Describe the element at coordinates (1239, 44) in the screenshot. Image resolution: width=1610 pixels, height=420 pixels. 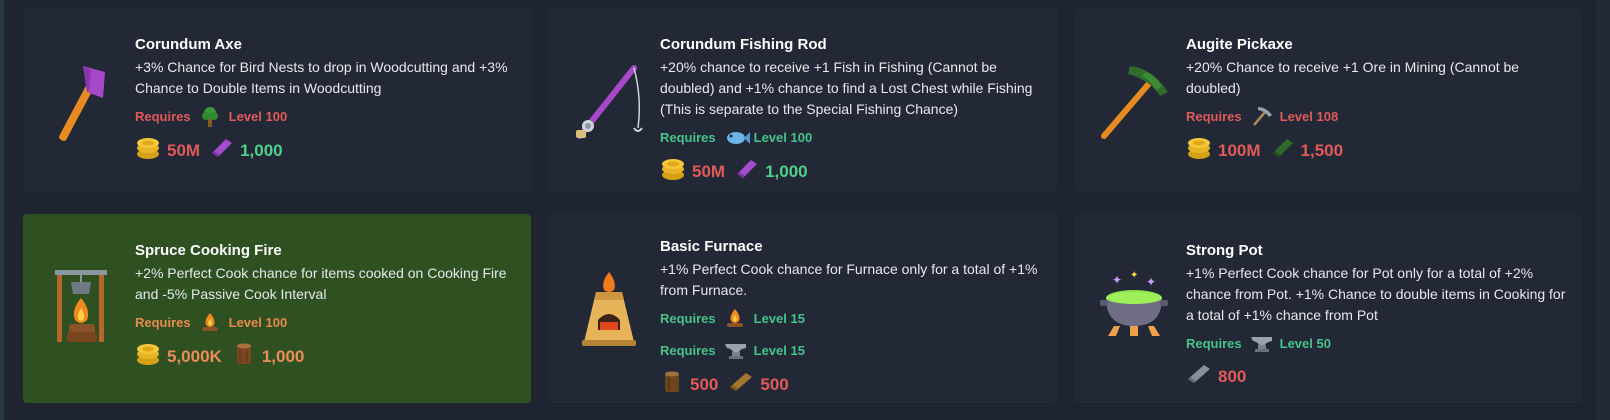
I see `card-title: Augite Pickaxe` at that location.